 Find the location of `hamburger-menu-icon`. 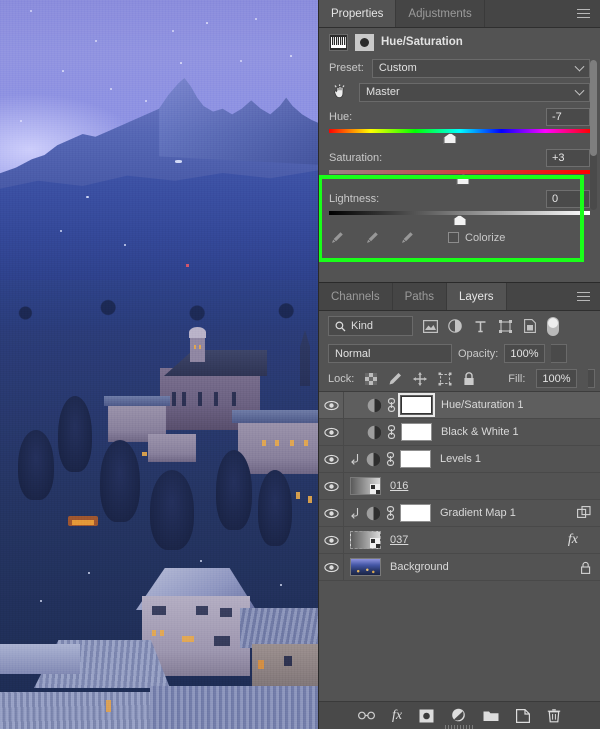

hamburger-menu-icon is located at coordinates (583, 13).